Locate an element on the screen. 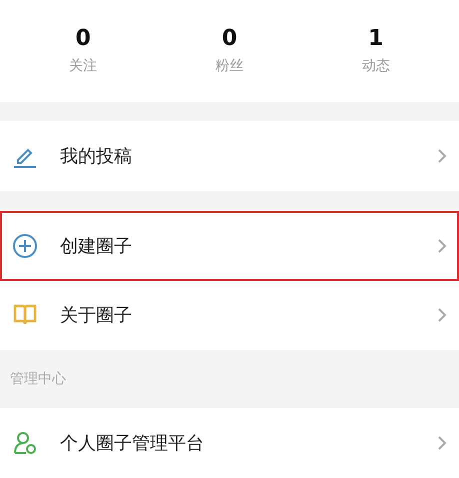 The image size is (459, 478). person-settings-icon is located at coordinates (25, 443).